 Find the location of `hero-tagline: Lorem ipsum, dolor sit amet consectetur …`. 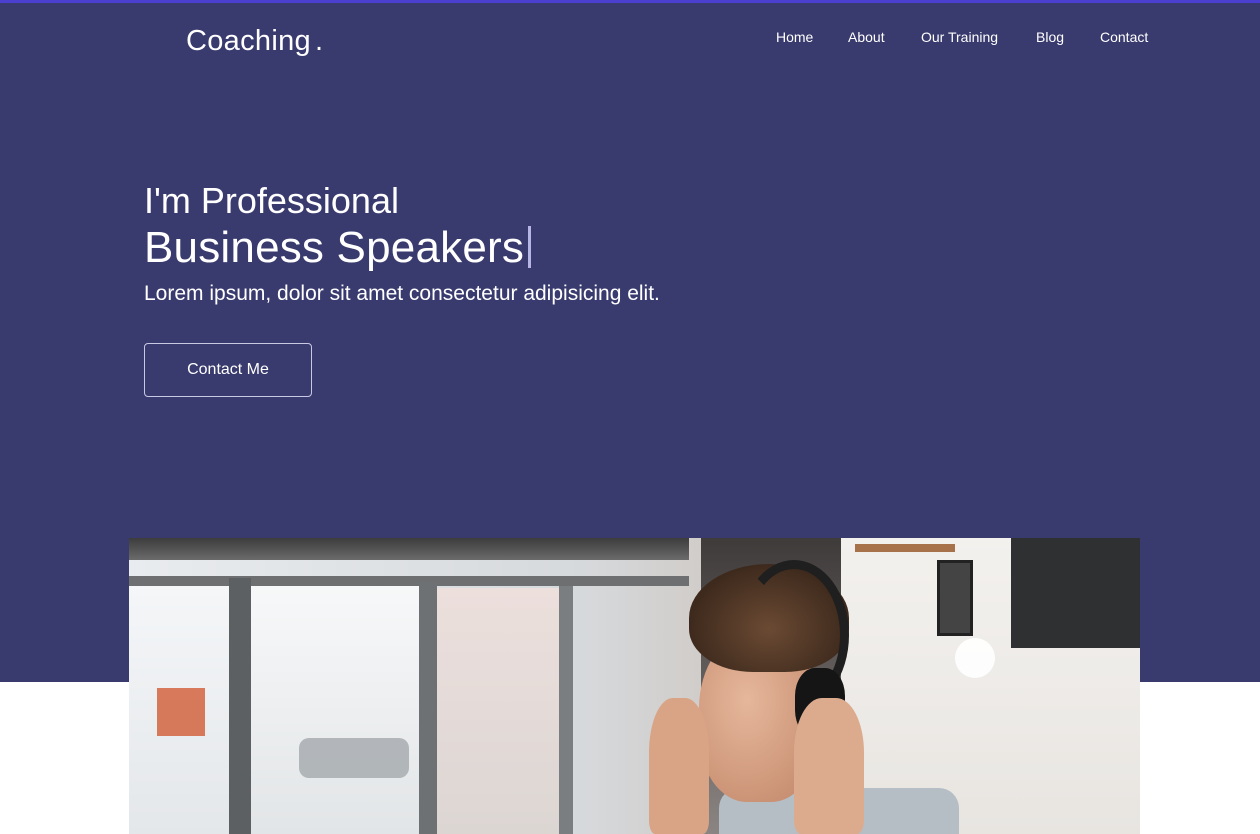

hero-tagline: Lorem ipsum, dolor sit amet consectetur … is located at coordinates (402, 293).